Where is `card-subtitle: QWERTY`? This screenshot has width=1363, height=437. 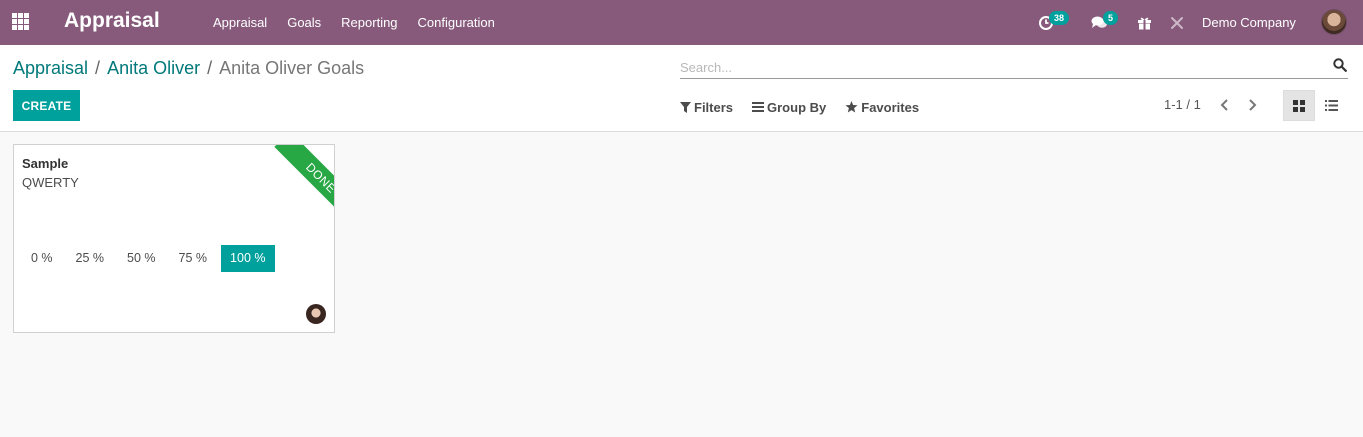
card-subtitle: QWERTY is located at coordinates (50, 182).